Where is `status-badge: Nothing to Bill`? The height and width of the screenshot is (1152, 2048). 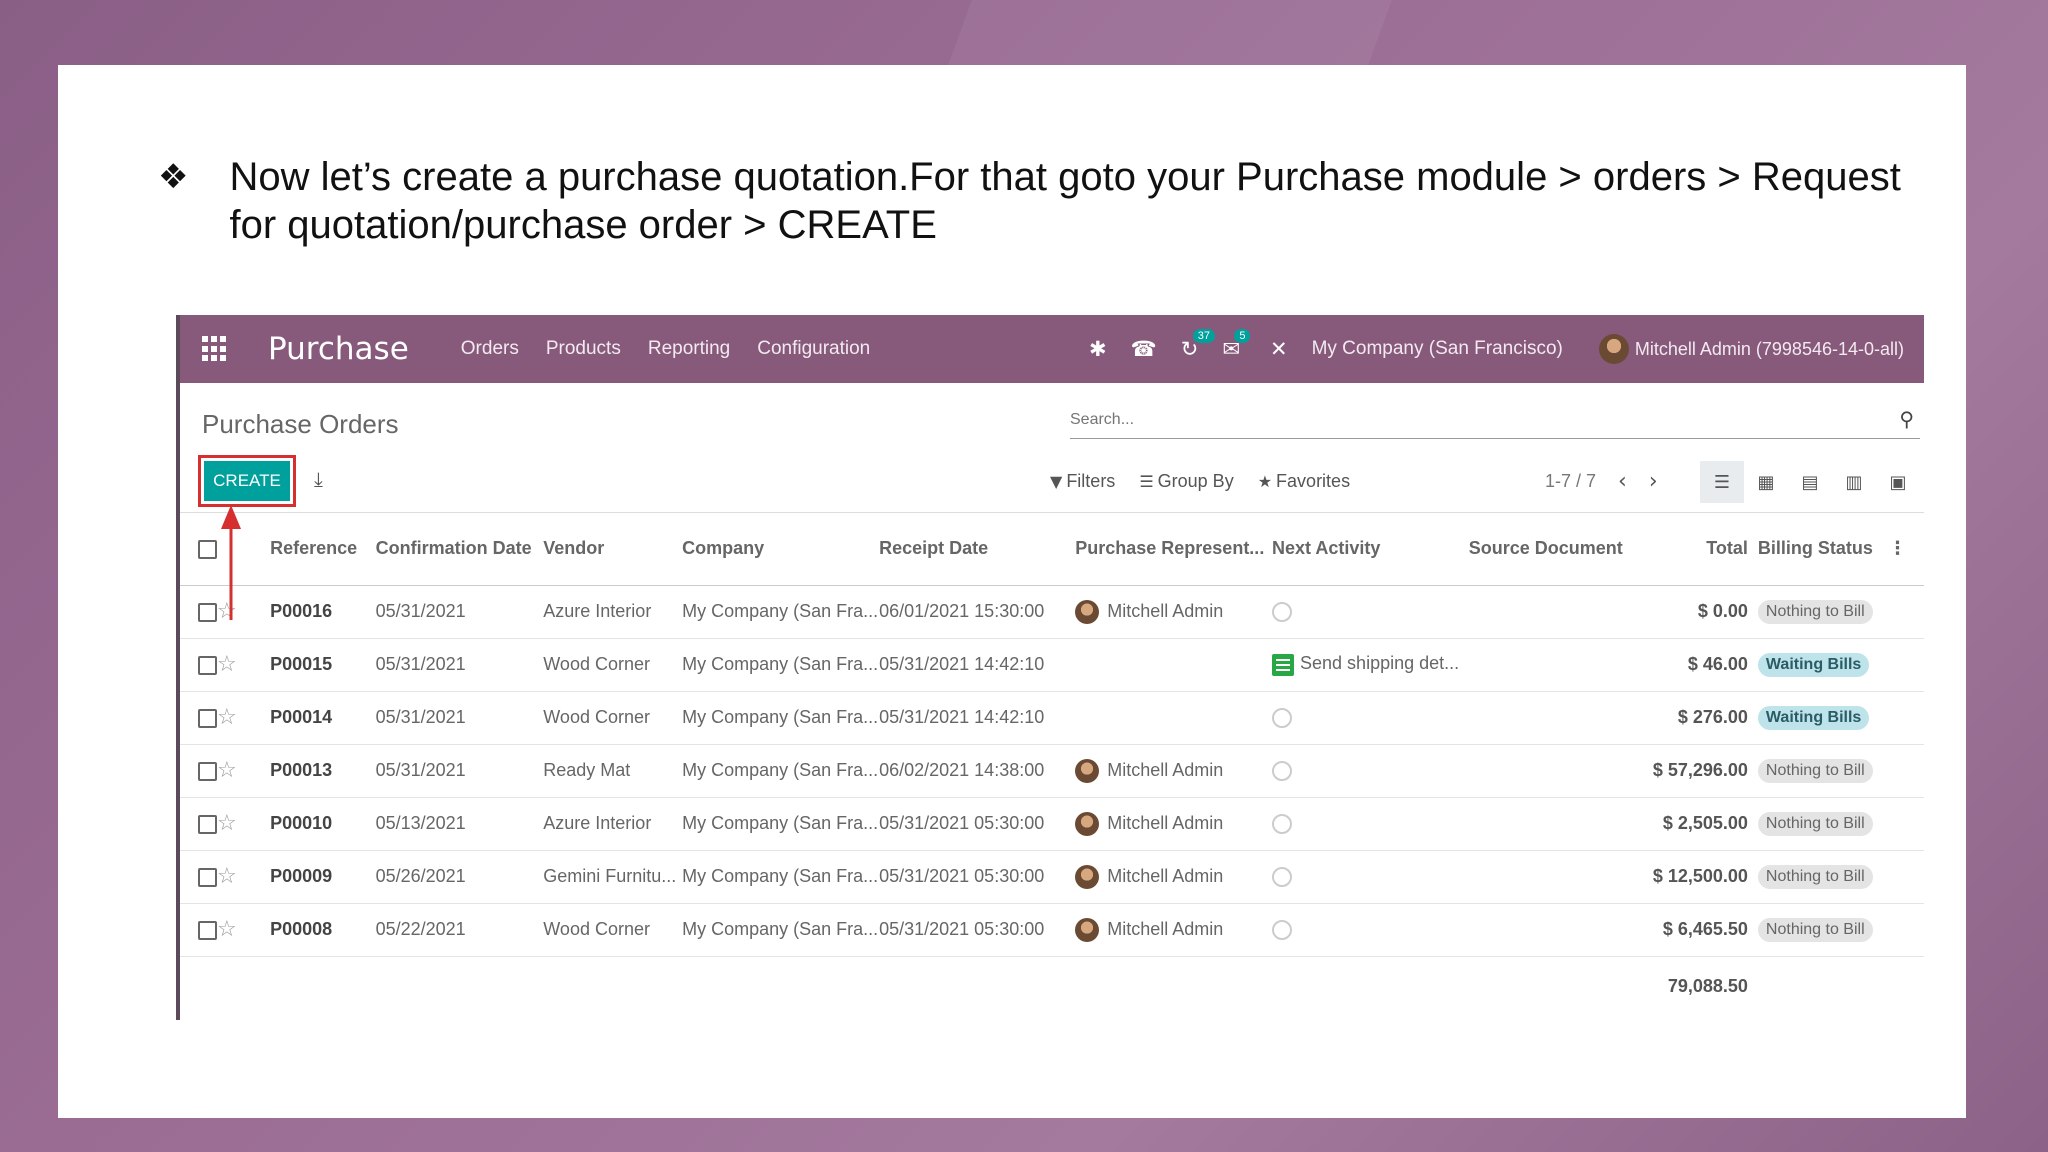 status-badge: Nothing to Bill is located at coordinates (1815, 876).